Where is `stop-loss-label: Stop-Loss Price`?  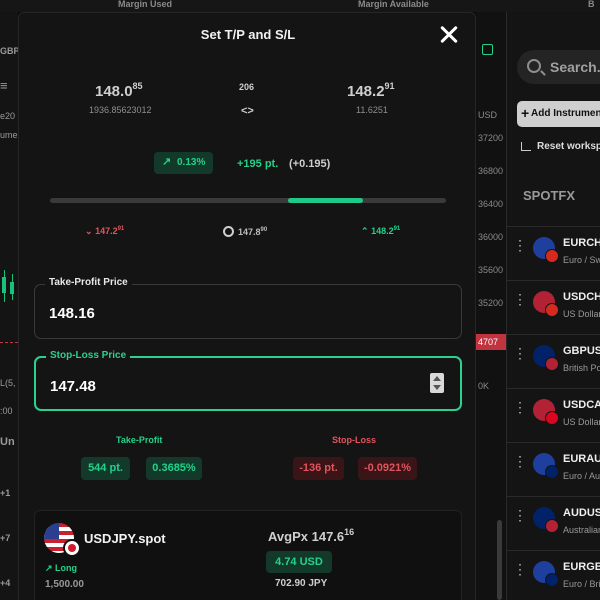
stop-loss-label: Stop-Loss Price is located at coordinates (88, 355).